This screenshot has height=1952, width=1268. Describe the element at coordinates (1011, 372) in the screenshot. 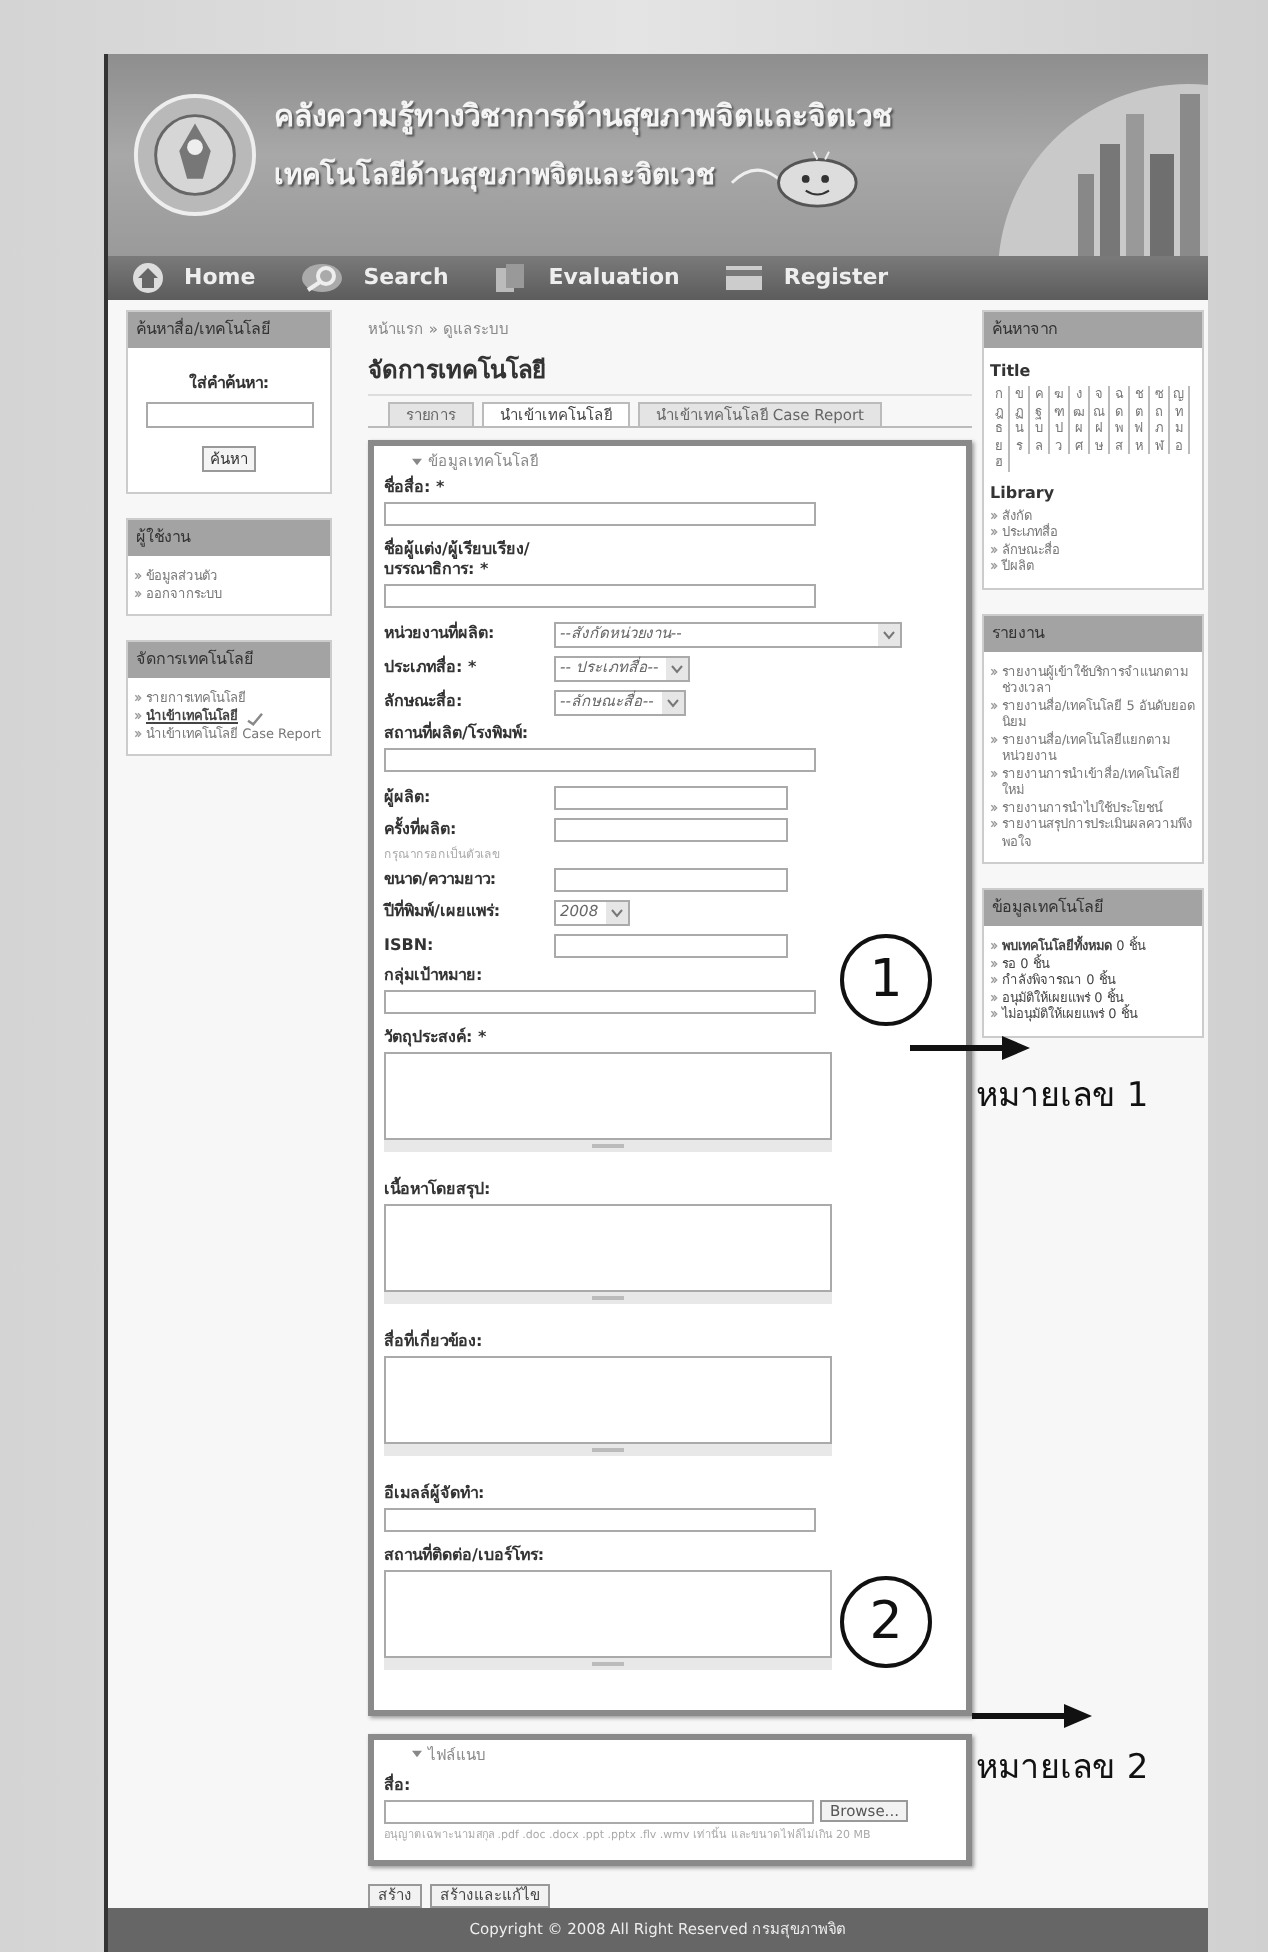

I see `section-heading: Title` at that location.